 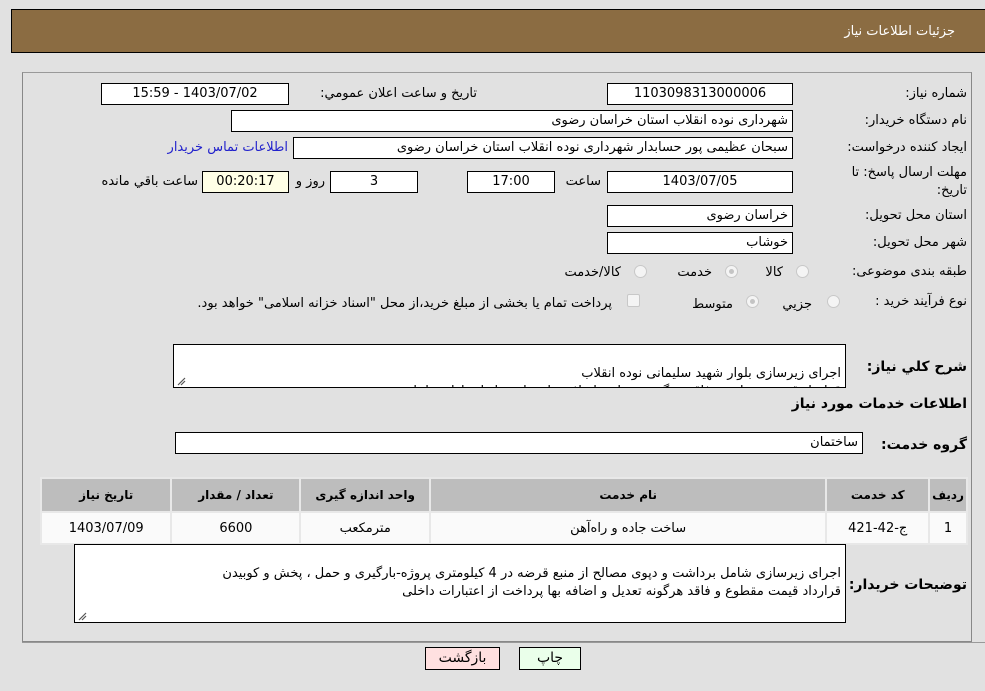 I want to click on province-field: خراسان رضوی, so click(x=700, y=216).